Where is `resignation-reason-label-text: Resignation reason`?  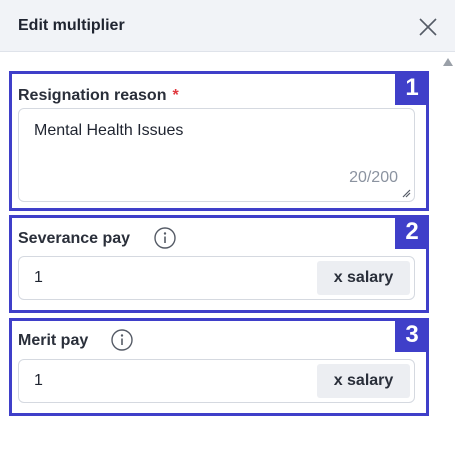 resignation-reason-label-text: Resignation reason is located at coordinates (92, 95).